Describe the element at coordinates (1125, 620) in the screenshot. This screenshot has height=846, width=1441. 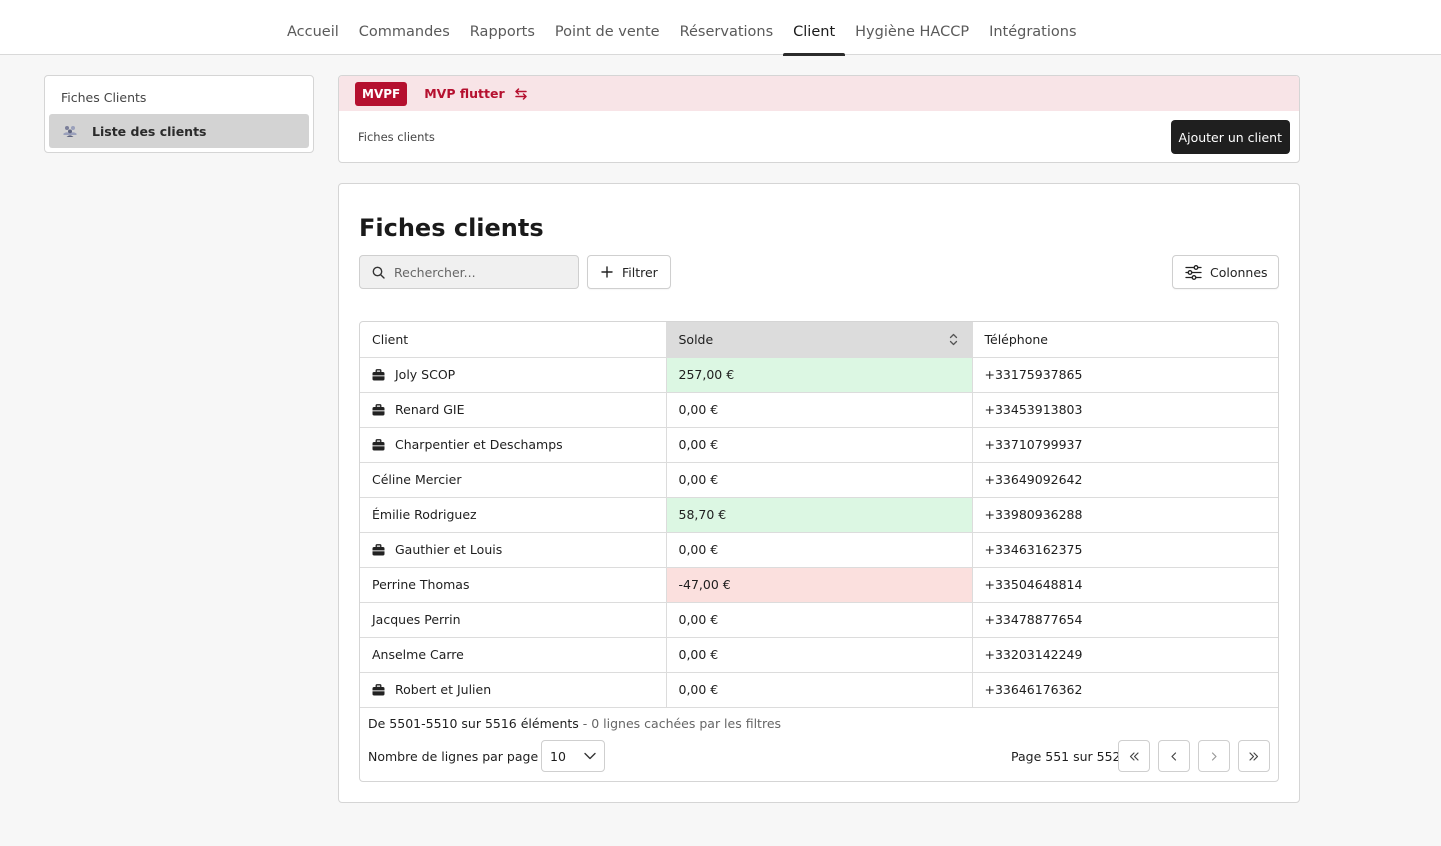
I see `cell-telephone: +33478877654` at that location.